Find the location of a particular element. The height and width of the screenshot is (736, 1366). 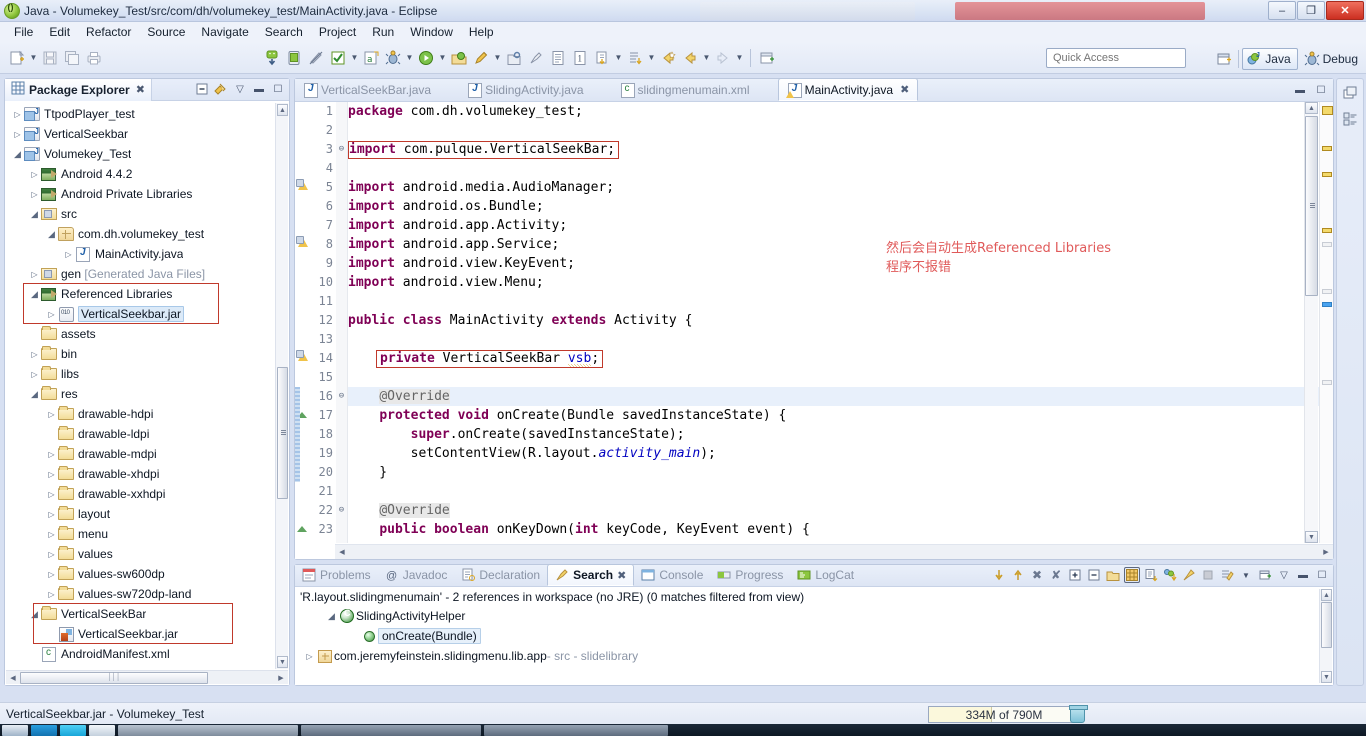

search-history-icon is located at coordinates (1227, 575).